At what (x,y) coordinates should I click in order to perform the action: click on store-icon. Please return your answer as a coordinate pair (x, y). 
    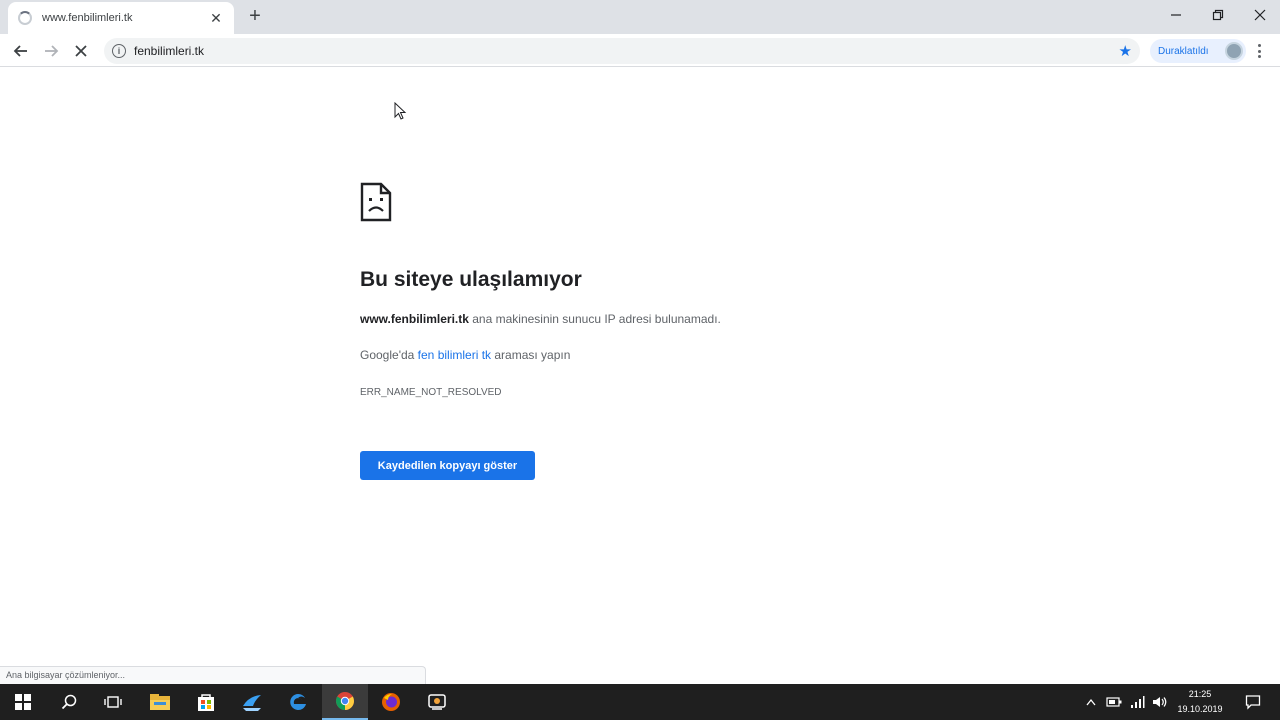
    Looking at the image, I should click on (206, 702).